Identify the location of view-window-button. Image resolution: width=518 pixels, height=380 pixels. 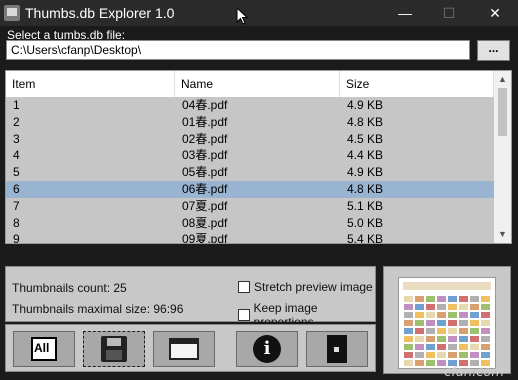
(184, 349).